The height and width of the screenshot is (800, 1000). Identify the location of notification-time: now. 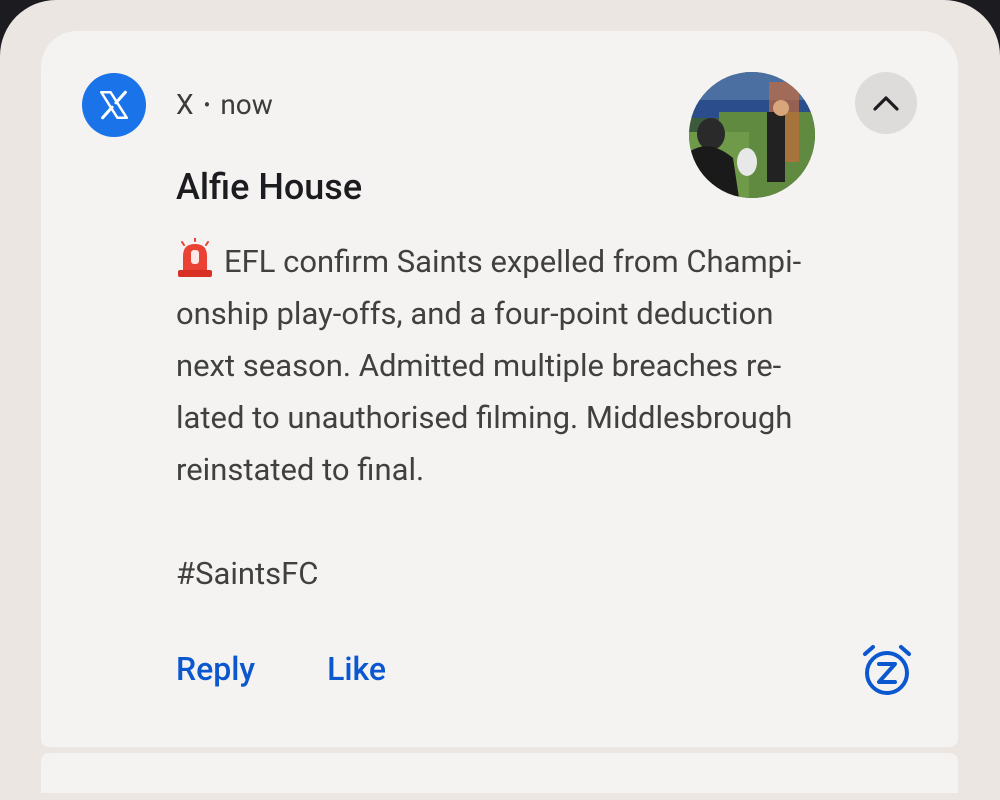
(246, 104).